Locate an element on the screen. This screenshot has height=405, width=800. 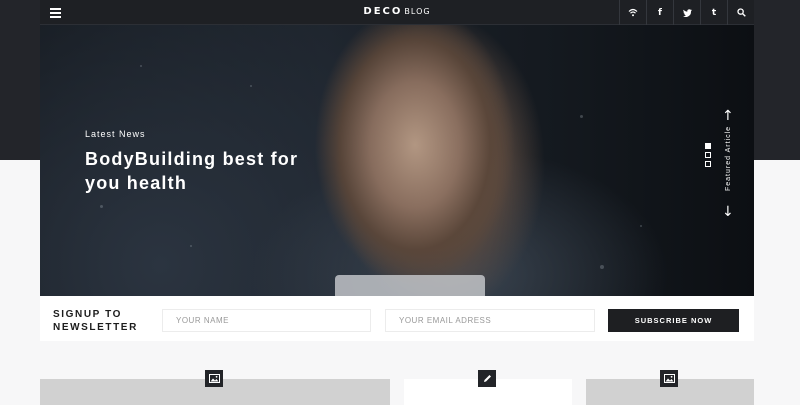
twitter-icon is located at coordinates (686, 12).